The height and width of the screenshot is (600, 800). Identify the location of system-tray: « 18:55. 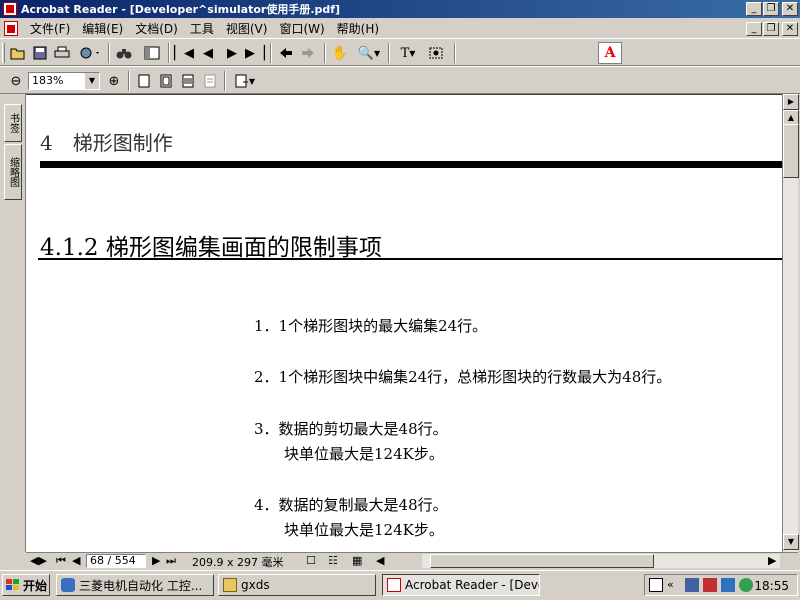
(721, 585).